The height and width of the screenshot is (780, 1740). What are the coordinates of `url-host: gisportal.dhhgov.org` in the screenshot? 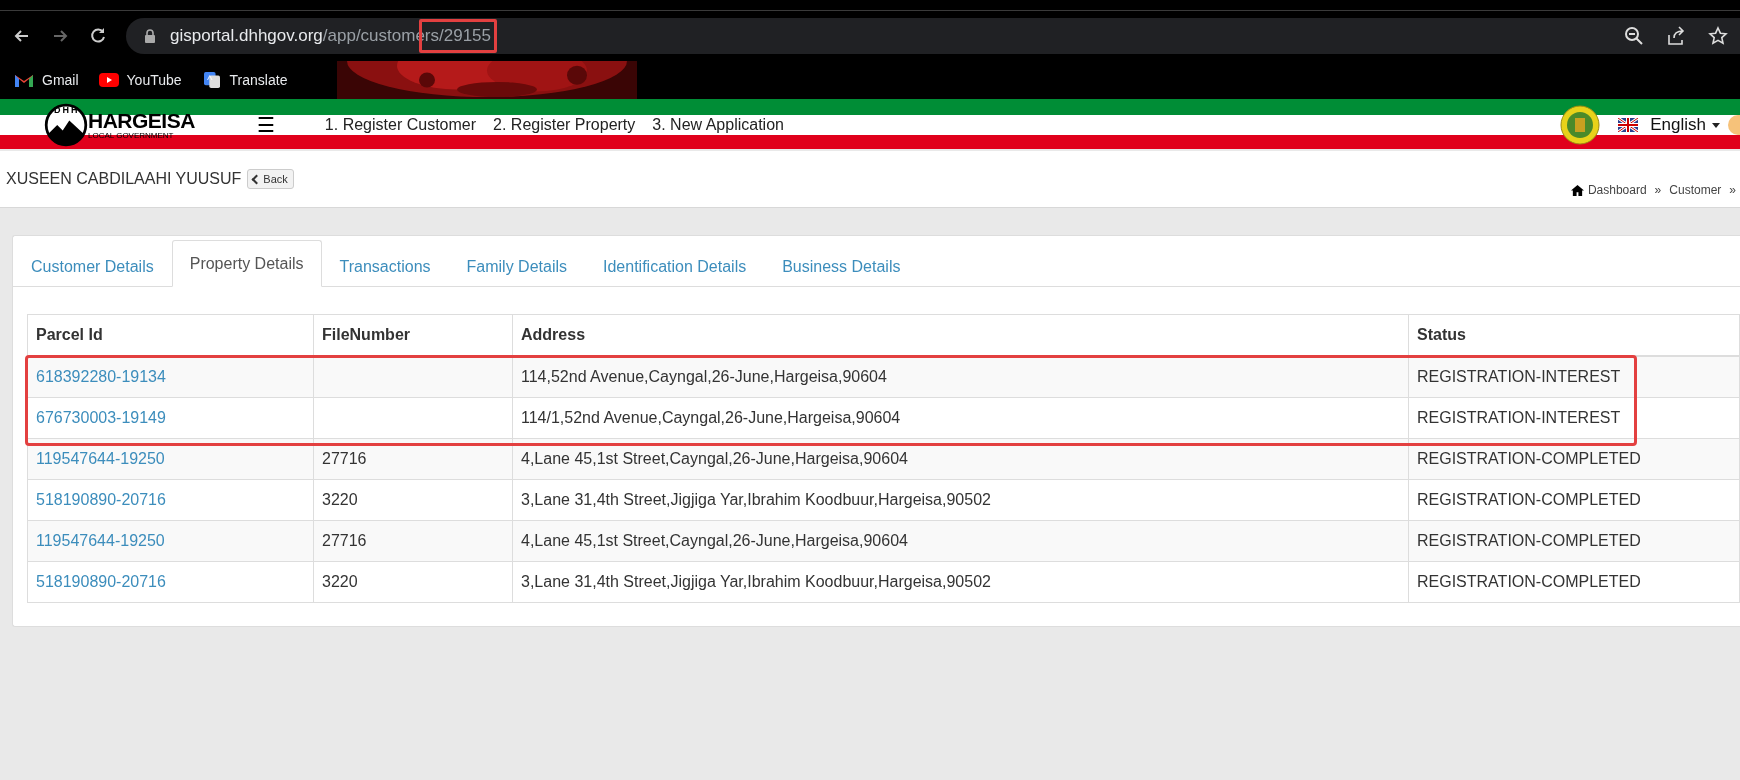 It's located at (246, 36).